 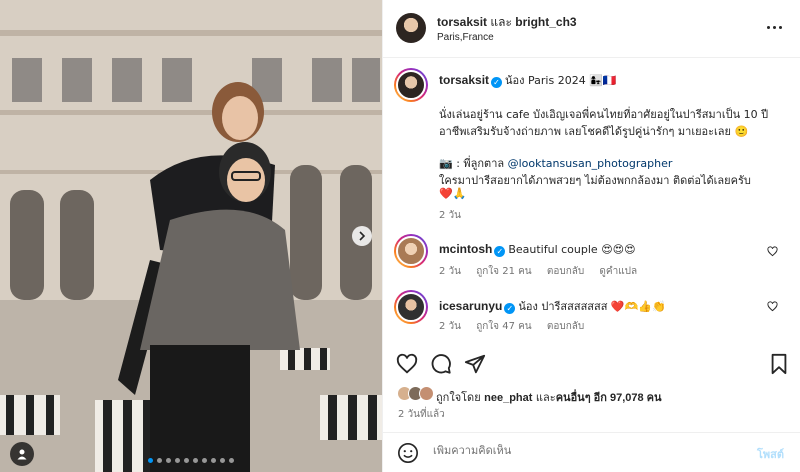 What do you see at coordinates (473, 163) in the screenshot?
I see `caption-credit-prefix: 📷 : พี่ลูกตาล` at bounding box center [473, 163].